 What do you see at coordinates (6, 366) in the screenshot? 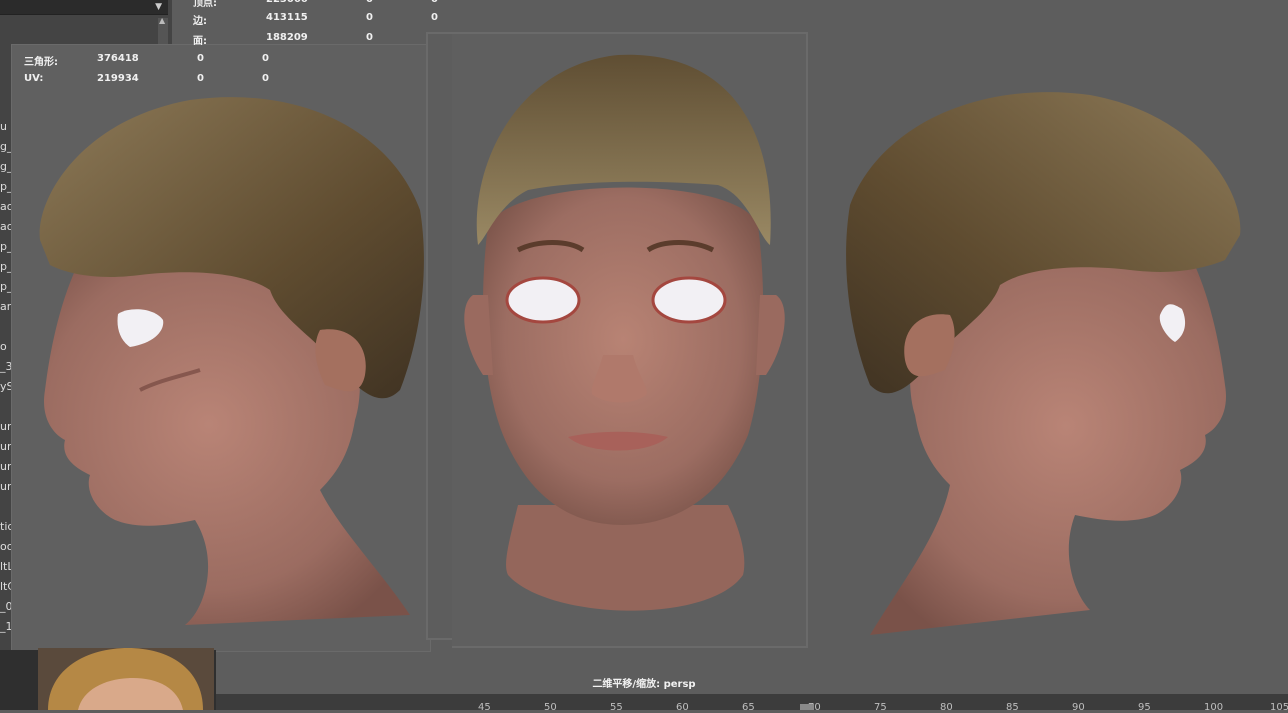
I see `outliner-item: _3` at bounding box center [6, 366].